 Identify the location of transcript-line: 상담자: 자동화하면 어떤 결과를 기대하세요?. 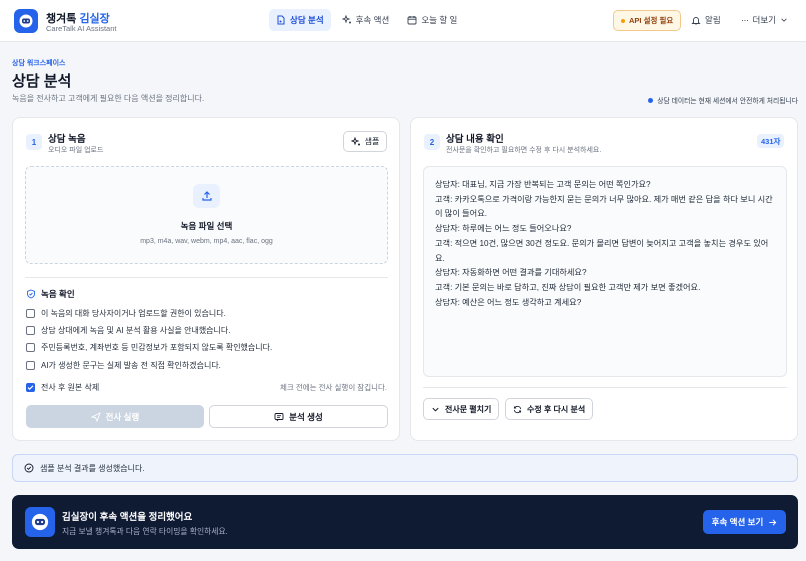
(511, 273).